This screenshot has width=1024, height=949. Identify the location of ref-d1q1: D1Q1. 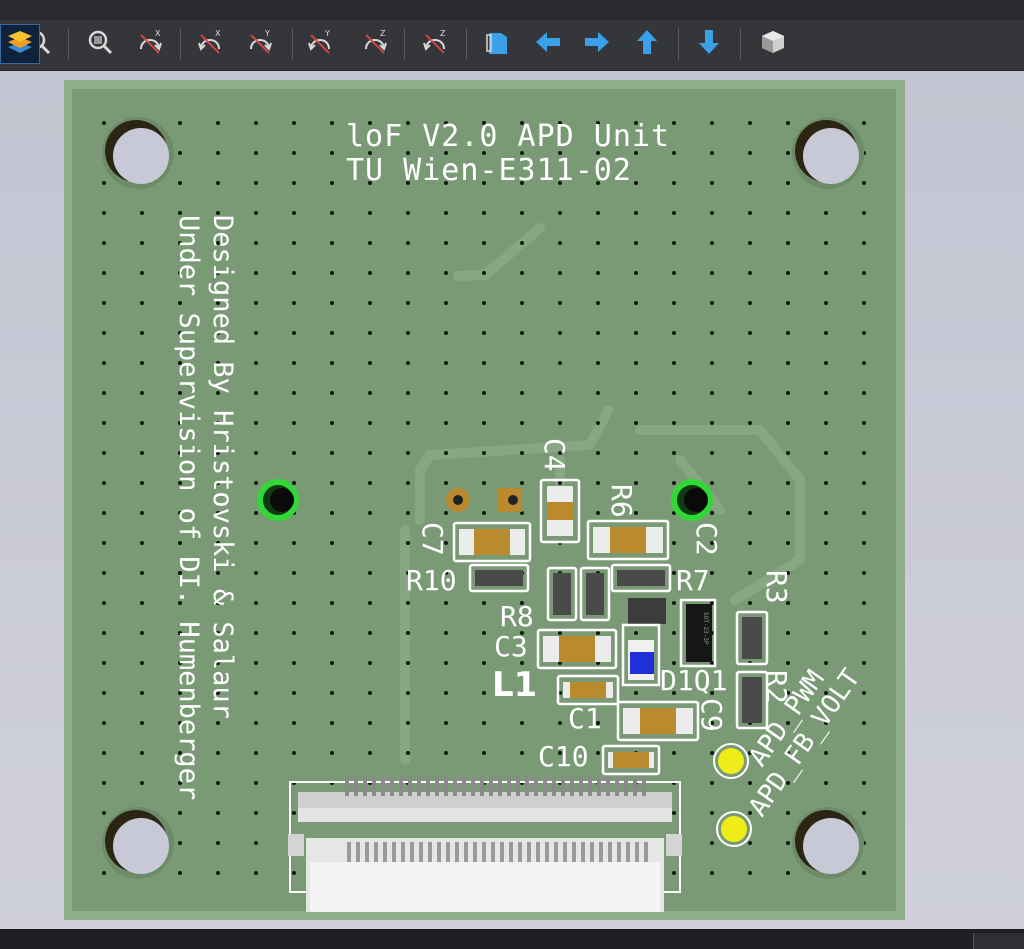
(693, 680).